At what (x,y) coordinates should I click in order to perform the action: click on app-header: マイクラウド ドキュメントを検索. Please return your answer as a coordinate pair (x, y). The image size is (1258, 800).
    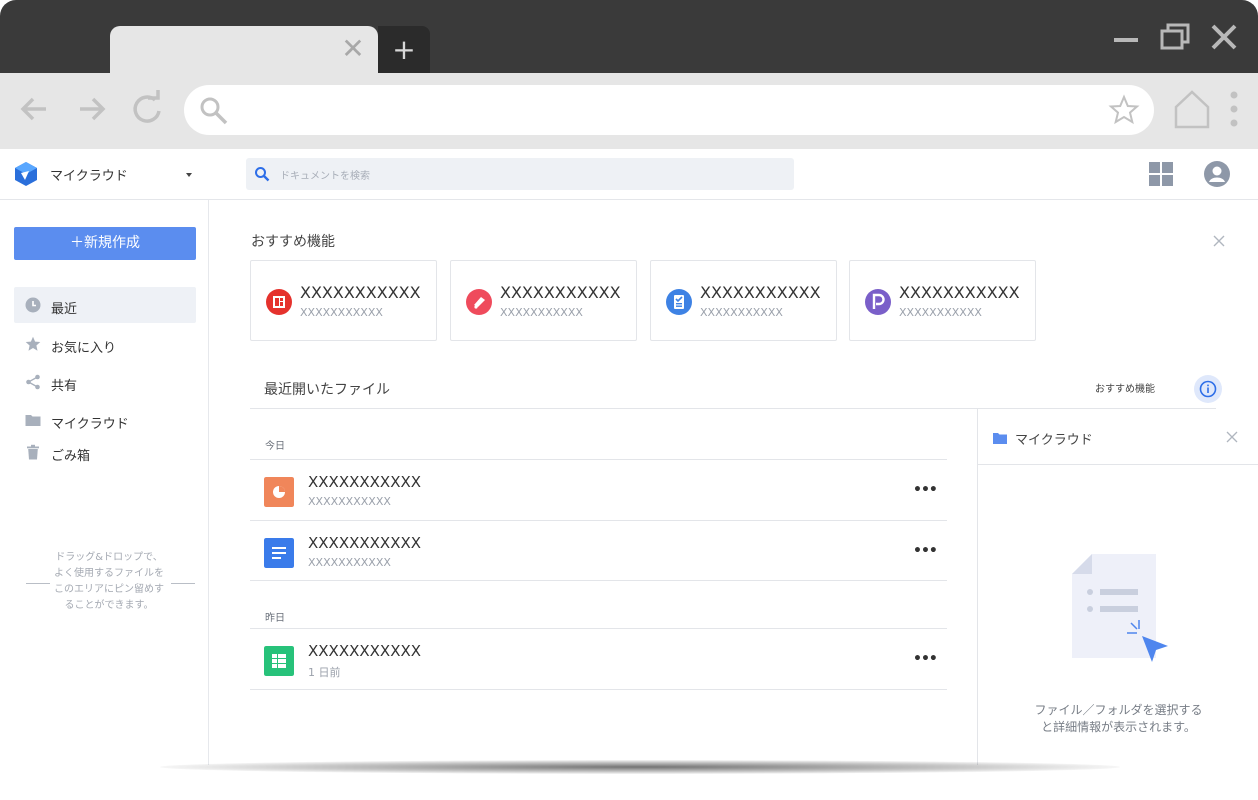
    Looking at the image, I should click on (629, 174).